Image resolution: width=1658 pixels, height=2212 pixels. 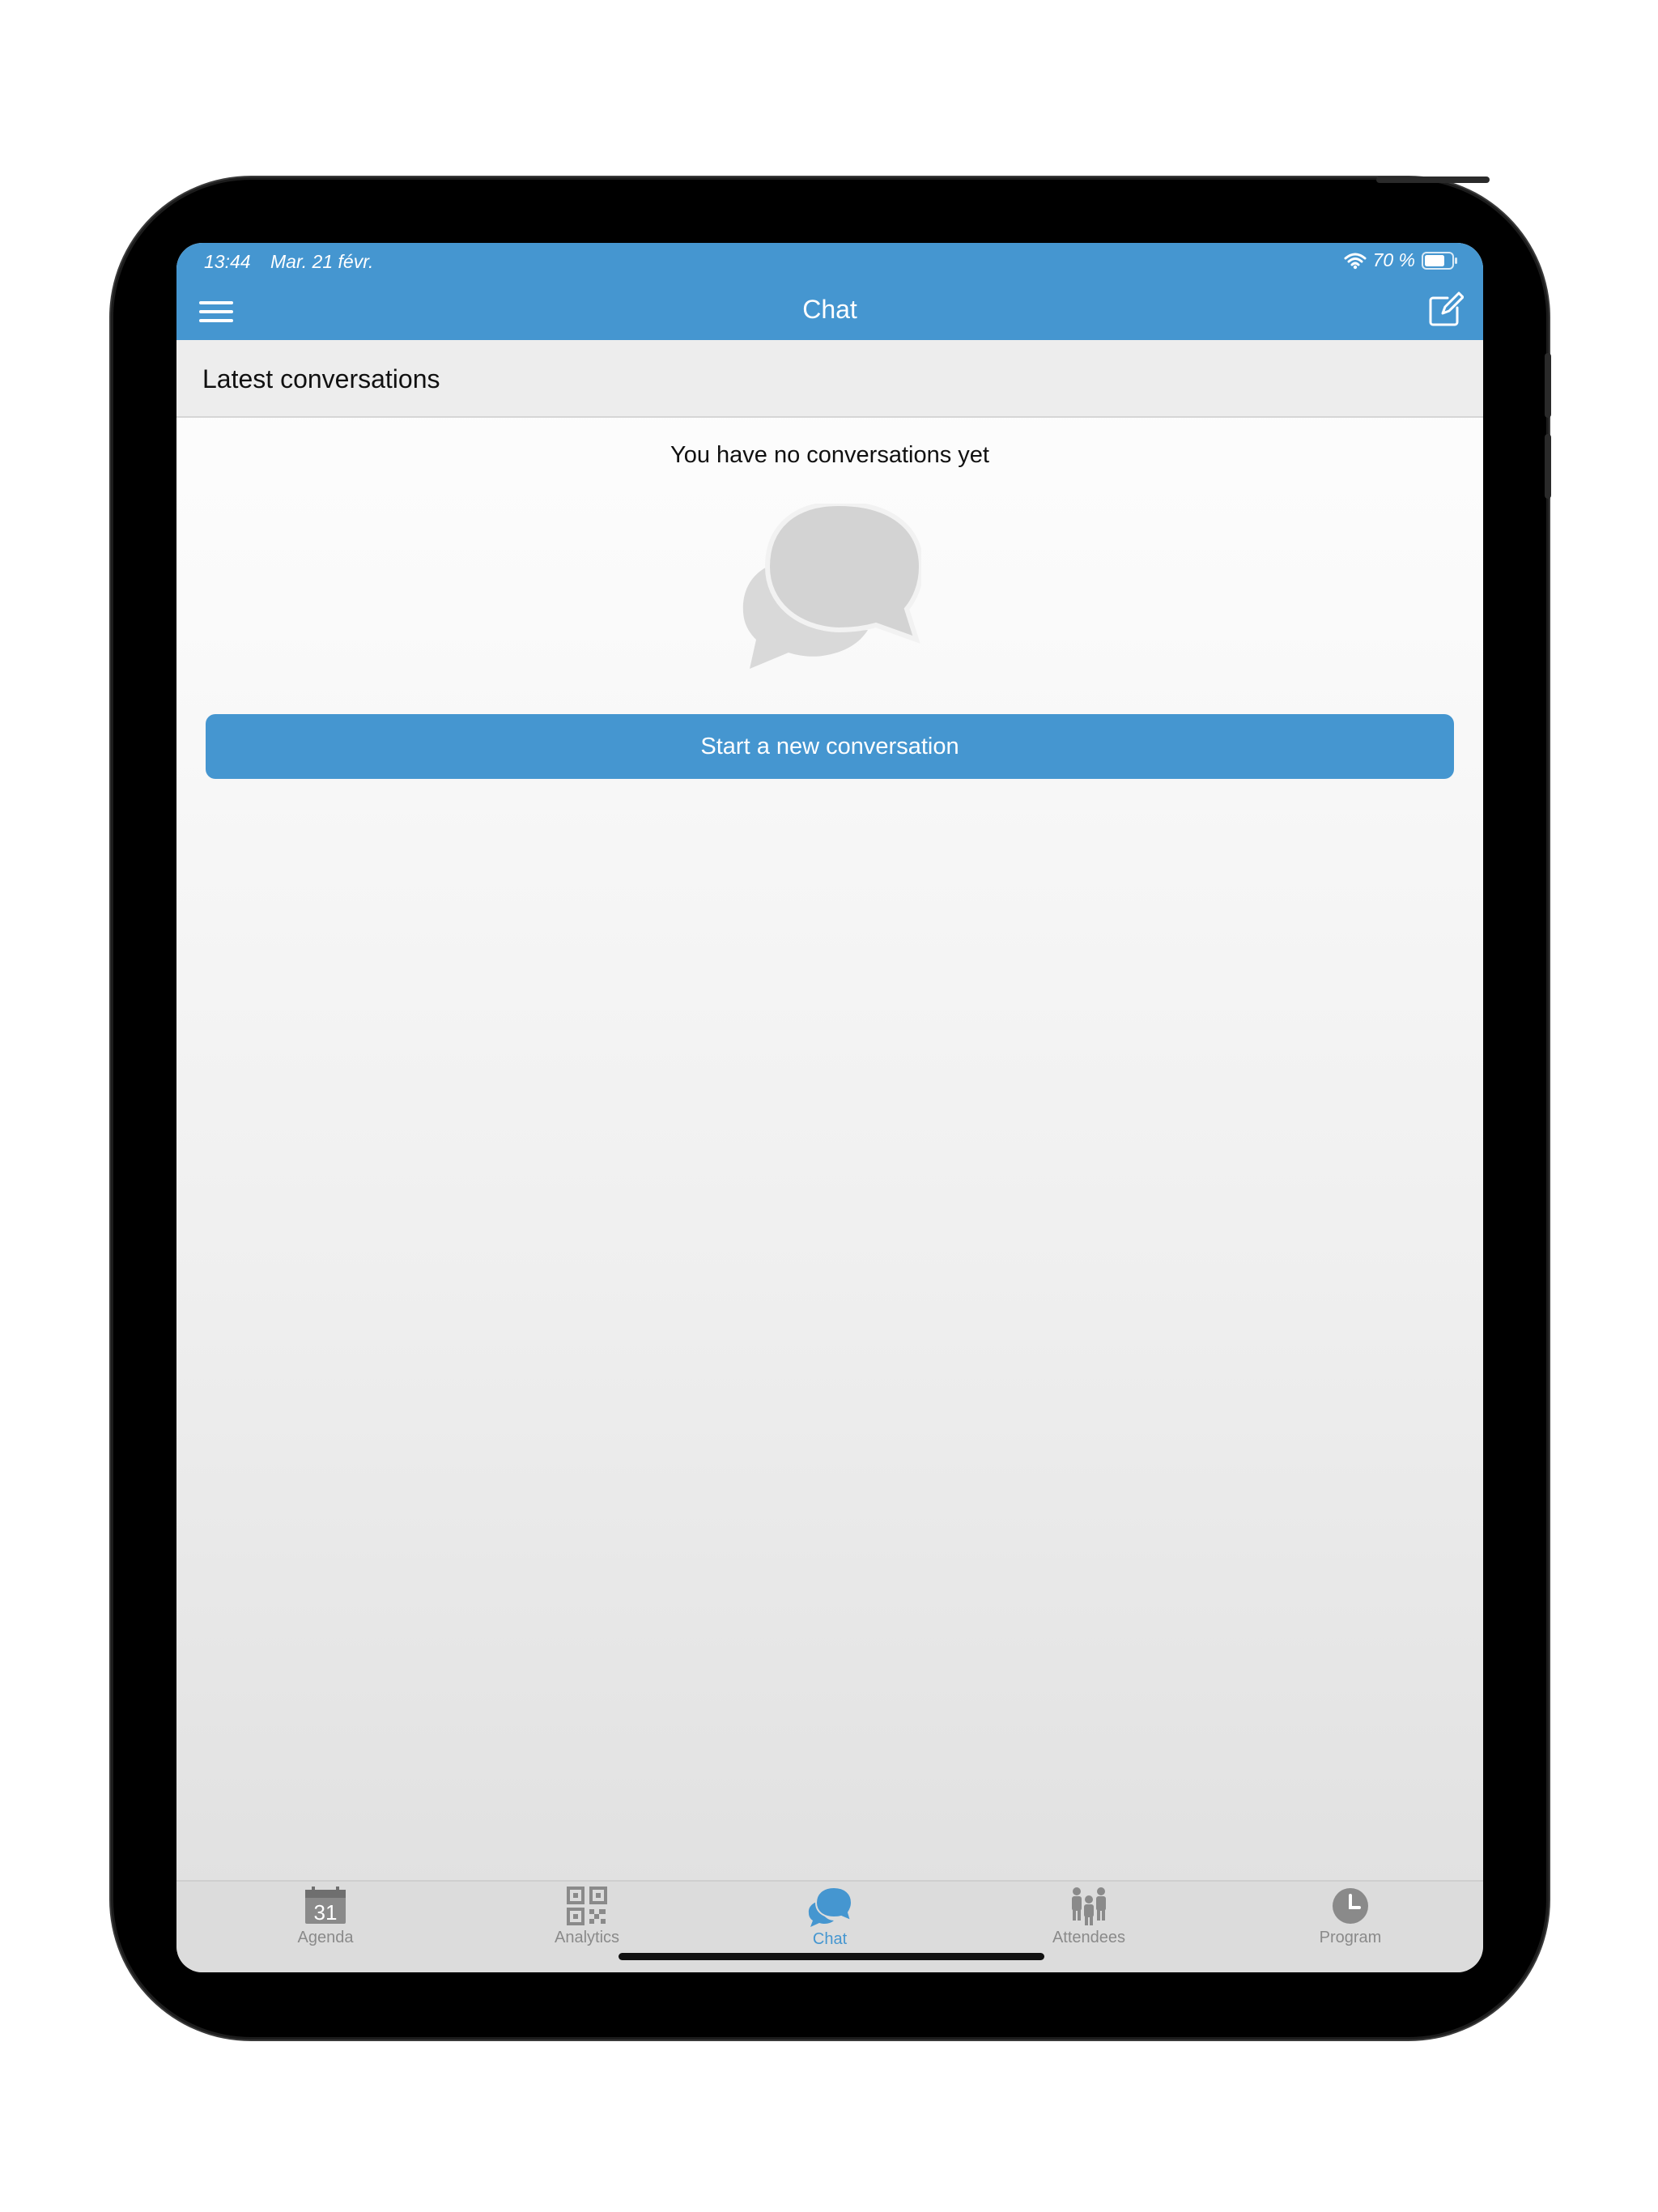 What do you see at coordinates (829, 263) in the screenshot?
I see `status-bar: 13:44 Mar. 21 févr. 70 %` at bounding box center [829, 263].